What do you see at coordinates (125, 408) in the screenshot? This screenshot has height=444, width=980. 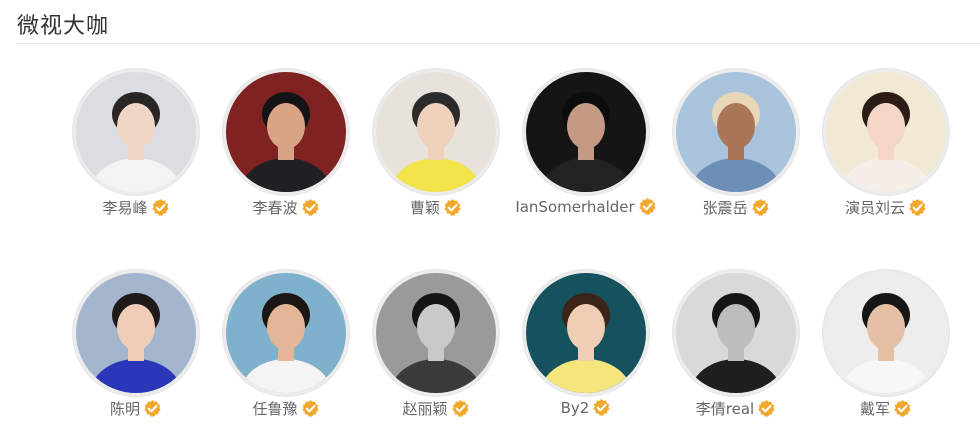 I see `celebrity-name: 陈明` at bounding box center [125, 408].